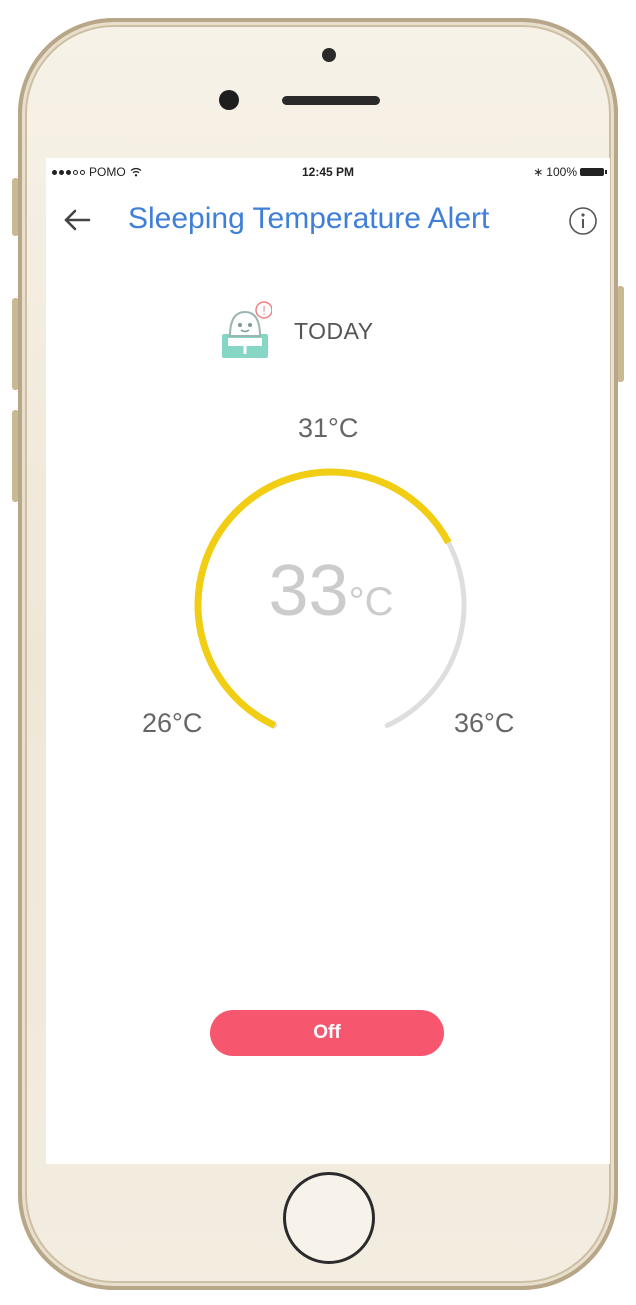 This screenshot has width=636, height=1305. I want to click on home-button, so click(329, 1218).